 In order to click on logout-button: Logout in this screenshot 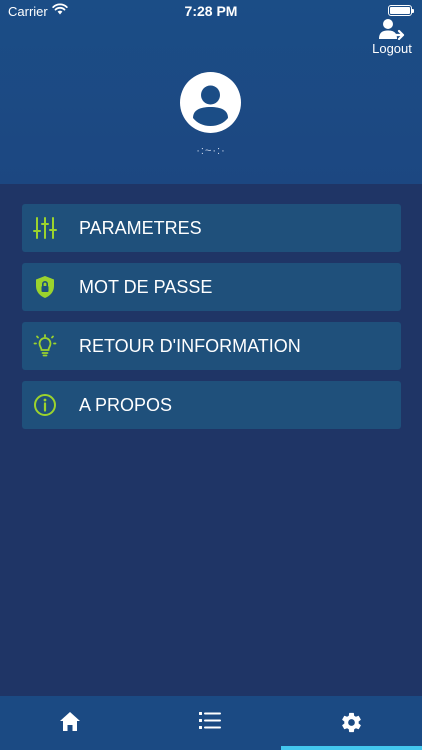, I will do `click(392, 39)`.